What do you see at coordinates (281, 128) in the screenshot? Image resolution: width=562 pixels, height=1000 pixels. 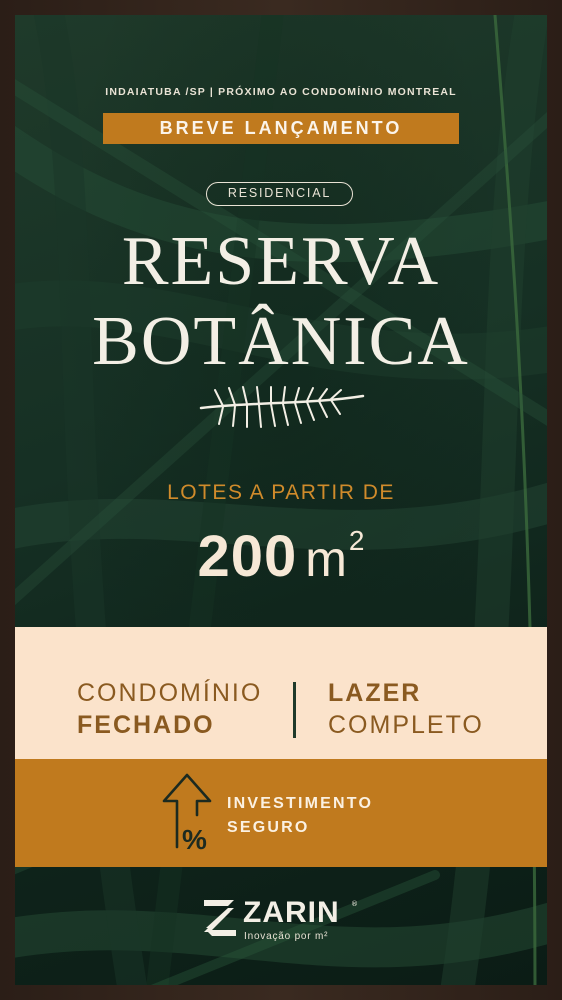 I see `launch-badge: BREVE LANÇAMENTO` at bounding box center [281, 128].